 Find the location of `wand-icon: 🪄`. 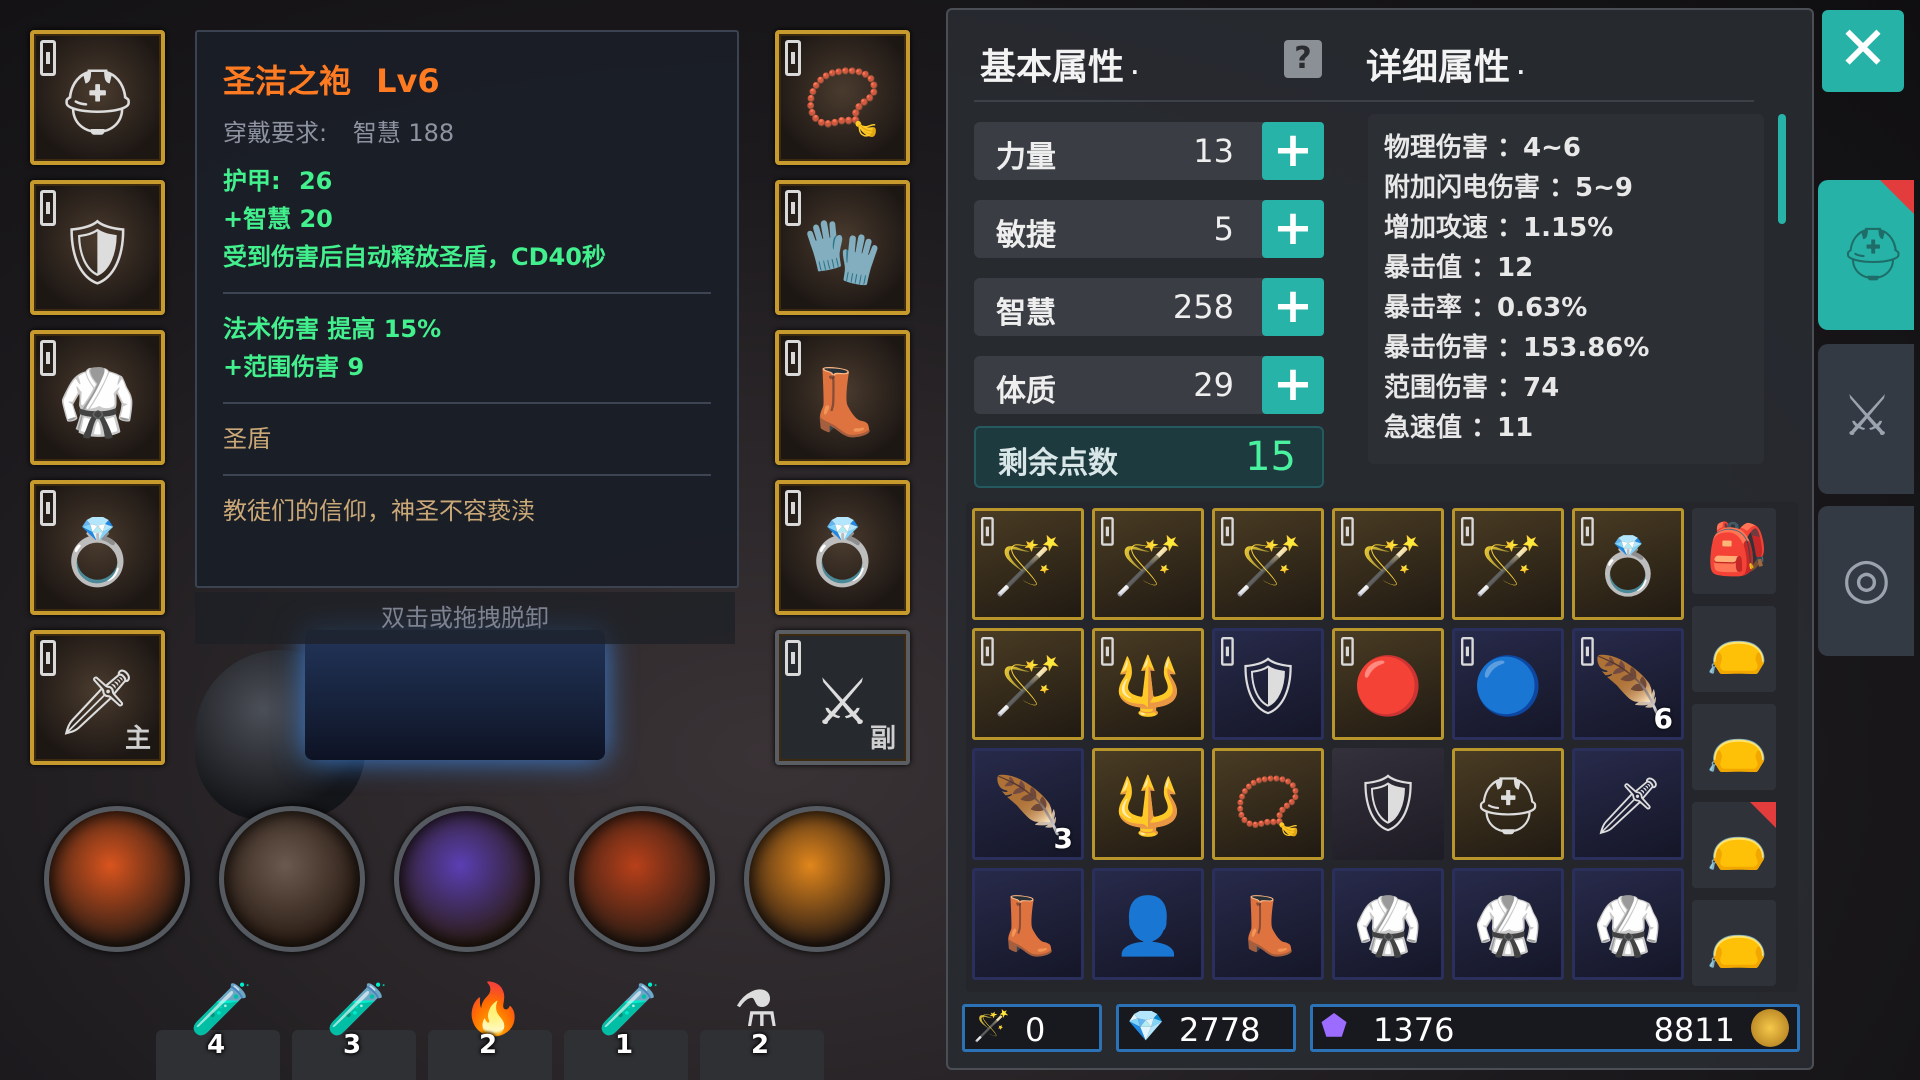

wand-icon: 🪄 is located at coordinates (992, 1026).